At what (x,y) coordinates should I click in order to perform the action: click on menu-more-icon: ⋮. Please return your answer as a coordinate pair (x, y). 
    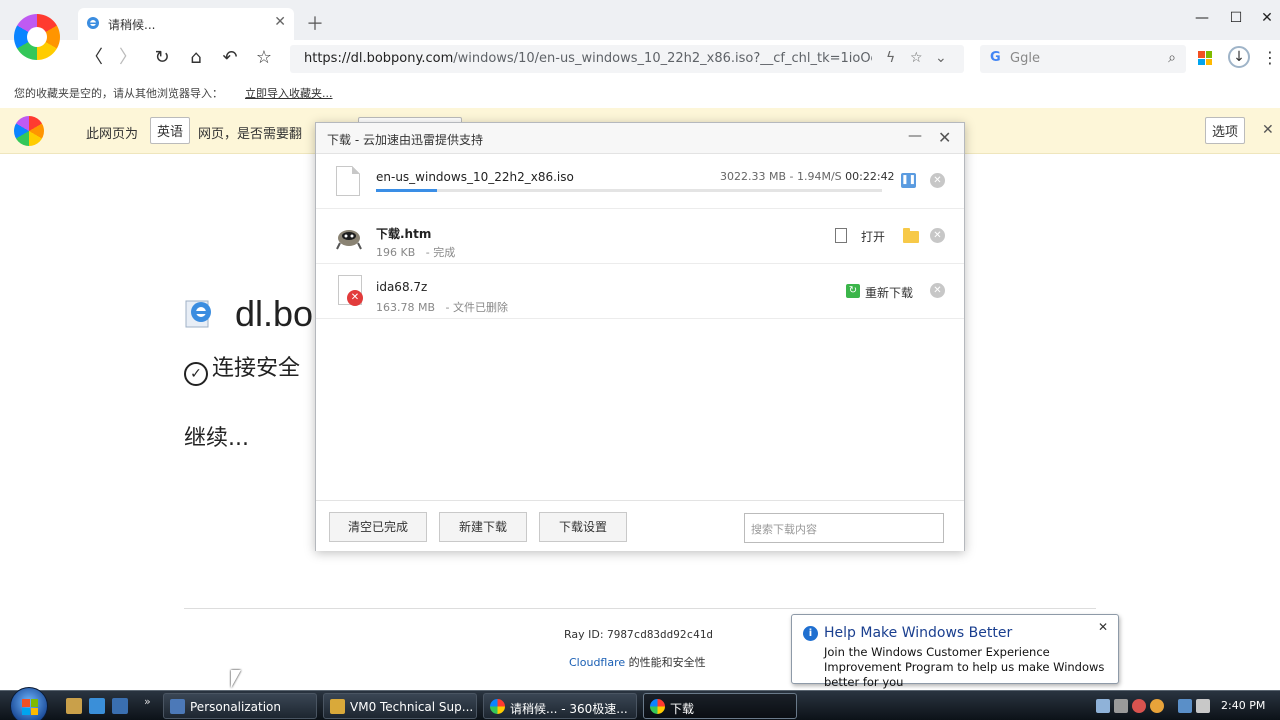
    Looking at the image, I should click on (1270, 57).